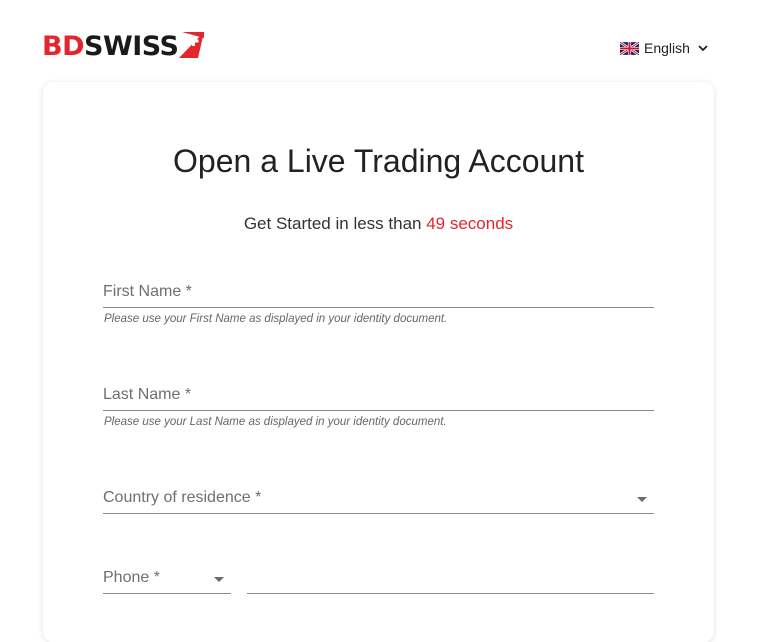 The height and width of the screenshot is (642, 766). Describe the element at coordinates (667, 48) in the screenshot. I see `language-label: English` at that location.